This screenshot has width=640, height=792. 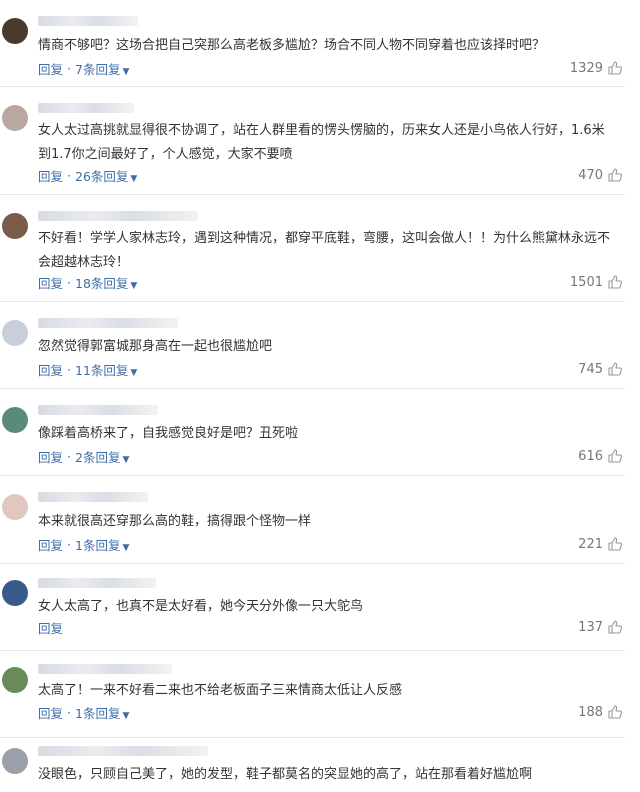 I want to click on comment-actions: 回复 · 2条回复 ▼, so click(x=83, y=456).